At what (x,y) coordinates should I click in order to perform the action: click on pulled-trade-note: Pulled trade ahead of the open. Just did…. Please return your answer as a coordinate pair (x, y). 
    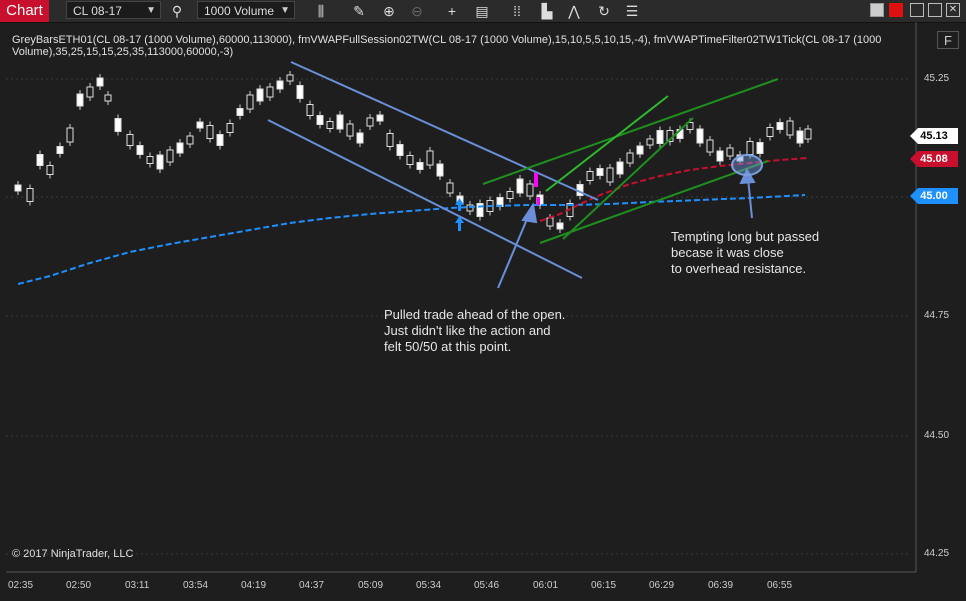
    Looking at the image, I should click on (474, 331).